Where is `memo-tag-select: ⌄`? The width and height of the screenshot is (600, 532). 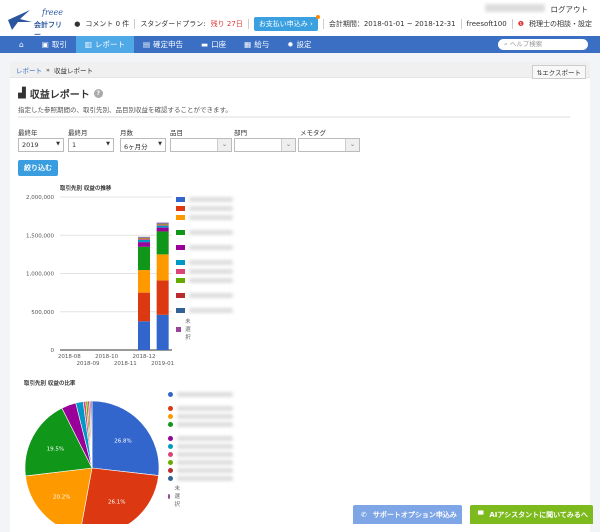
memo-tag-select: ⌄ is located at coordinates (329, 145).